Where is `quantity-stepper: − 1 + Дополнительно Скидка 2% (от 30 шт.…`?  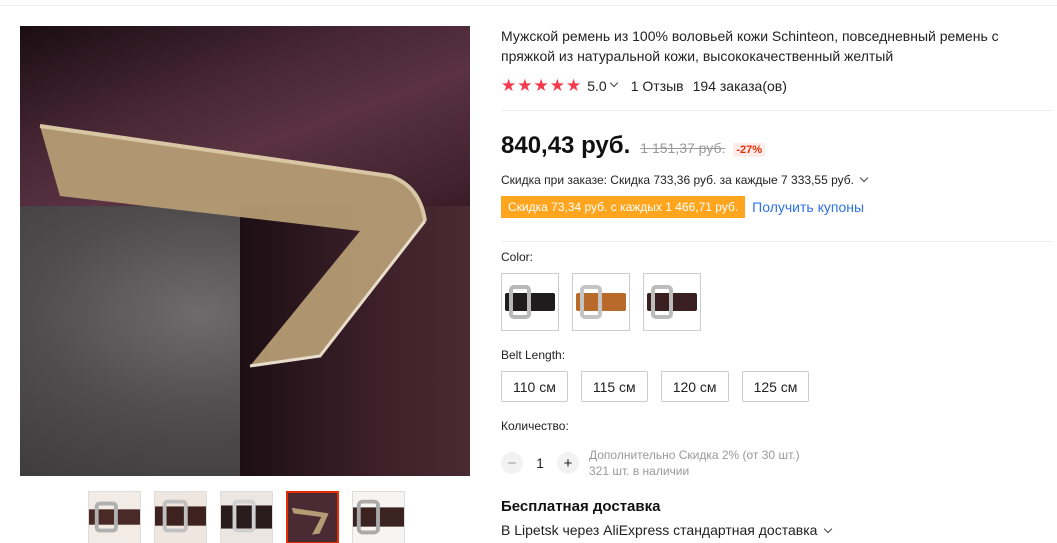 quantity-stepper: − 1 + Дополнительно Скидка 2% (от 30 шт.… is located at coordinates (650, 463).